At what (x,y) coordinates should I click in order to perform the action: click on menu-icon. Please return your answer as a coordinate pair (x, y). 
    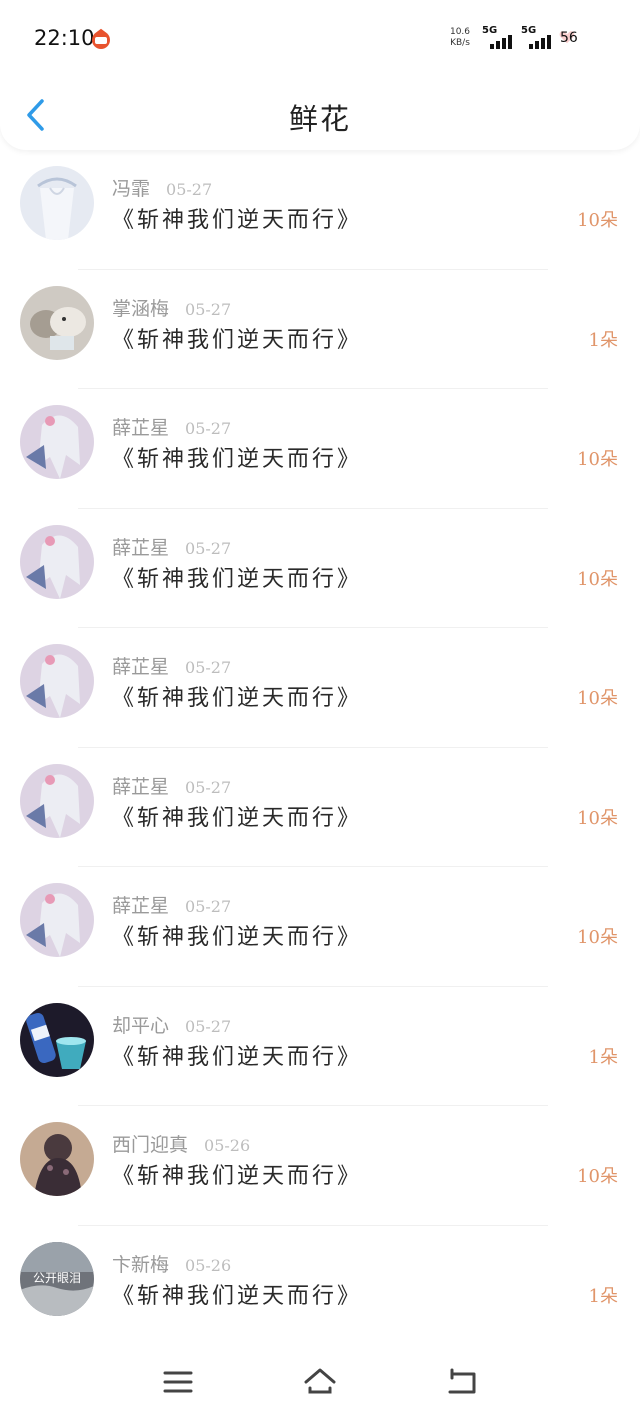
    Looking at the image, I should click on (178, 1382).